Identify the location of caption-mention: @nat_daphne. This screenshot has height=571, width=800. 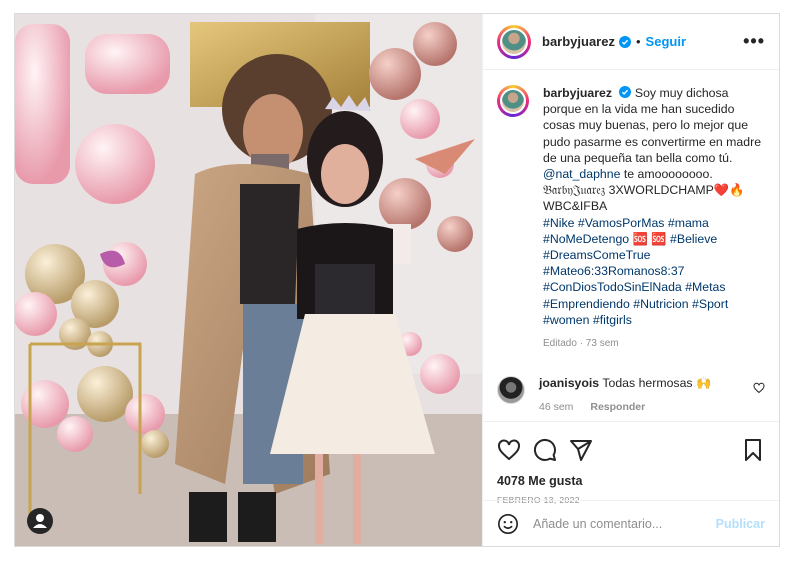
(581, 174).